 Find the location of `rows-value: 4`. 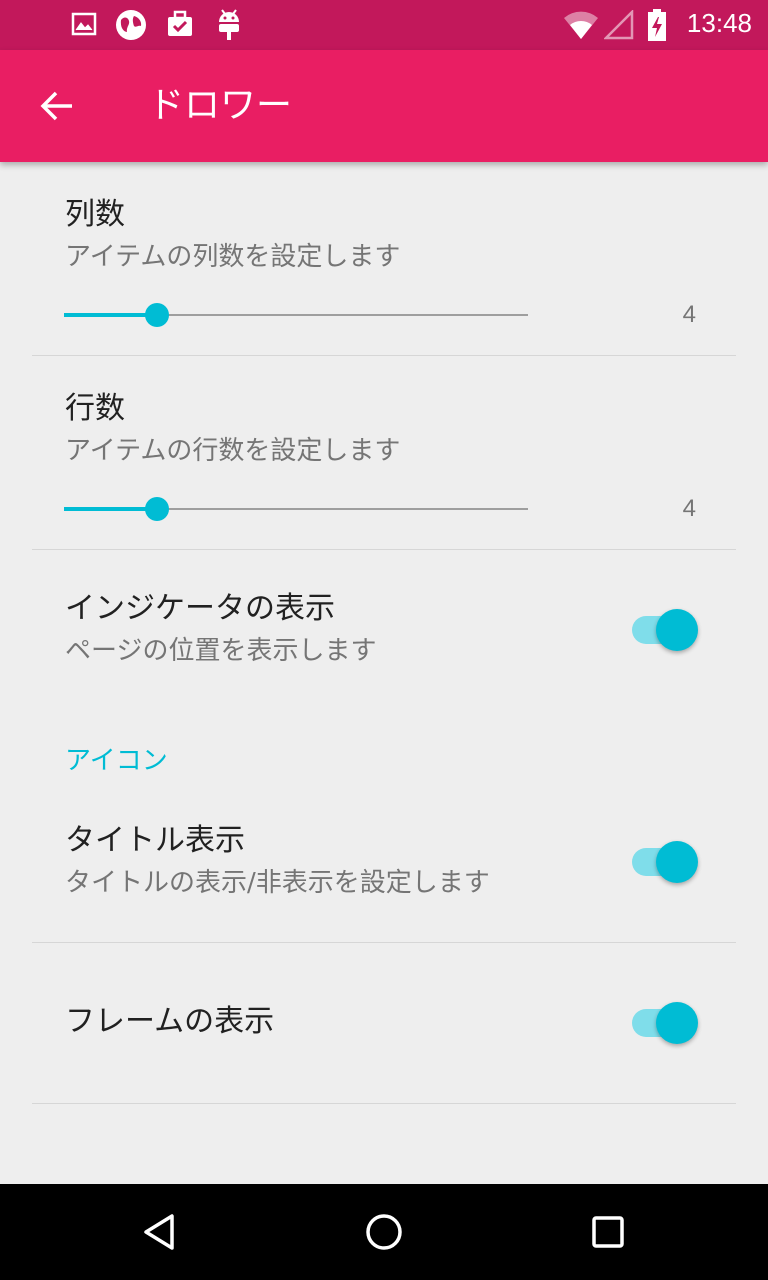

rows-value: 4 is located at coordinates (689, 508).